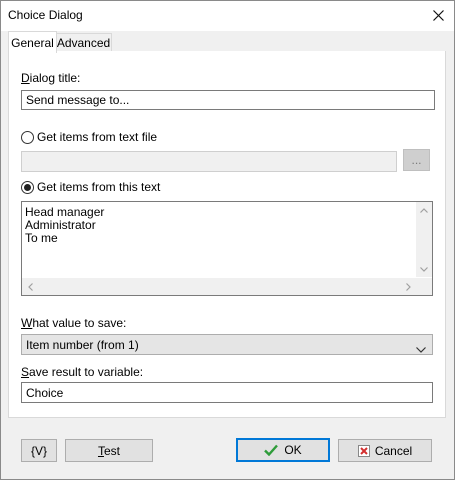 The image size is (455, 480). I want to click on ok-label: OK, so click(293, 450).